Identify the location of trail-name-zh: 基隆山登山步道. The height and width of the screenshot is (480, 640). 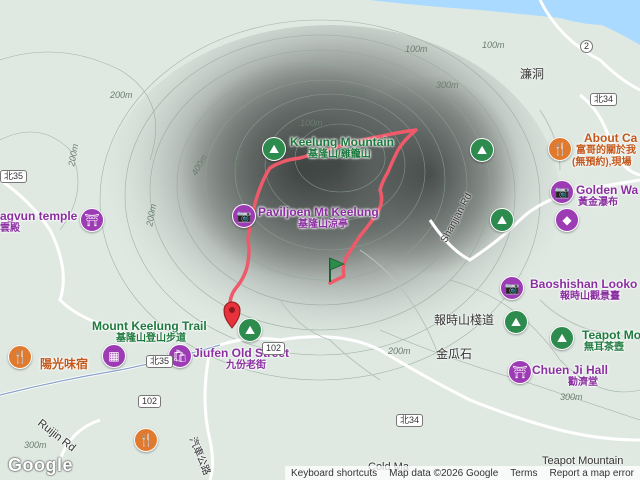
(151, 338).